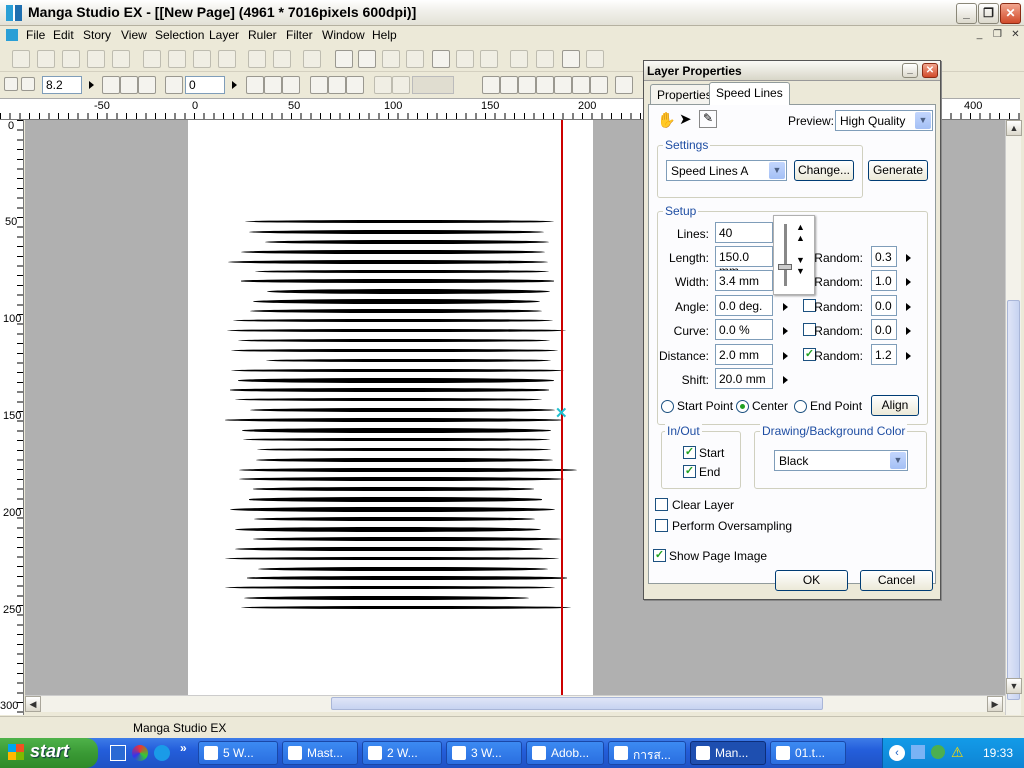  I want to click on width-random-input: 1.0, so click(884, 280).